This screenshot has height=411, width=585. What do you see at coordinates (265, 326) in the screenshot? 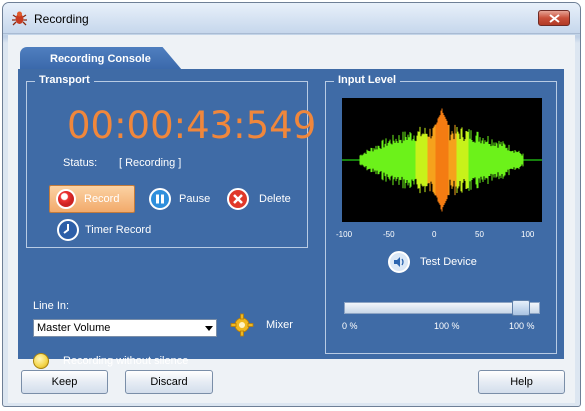
I see `mixer-button: Mixer` at bounding box center [265, 326].